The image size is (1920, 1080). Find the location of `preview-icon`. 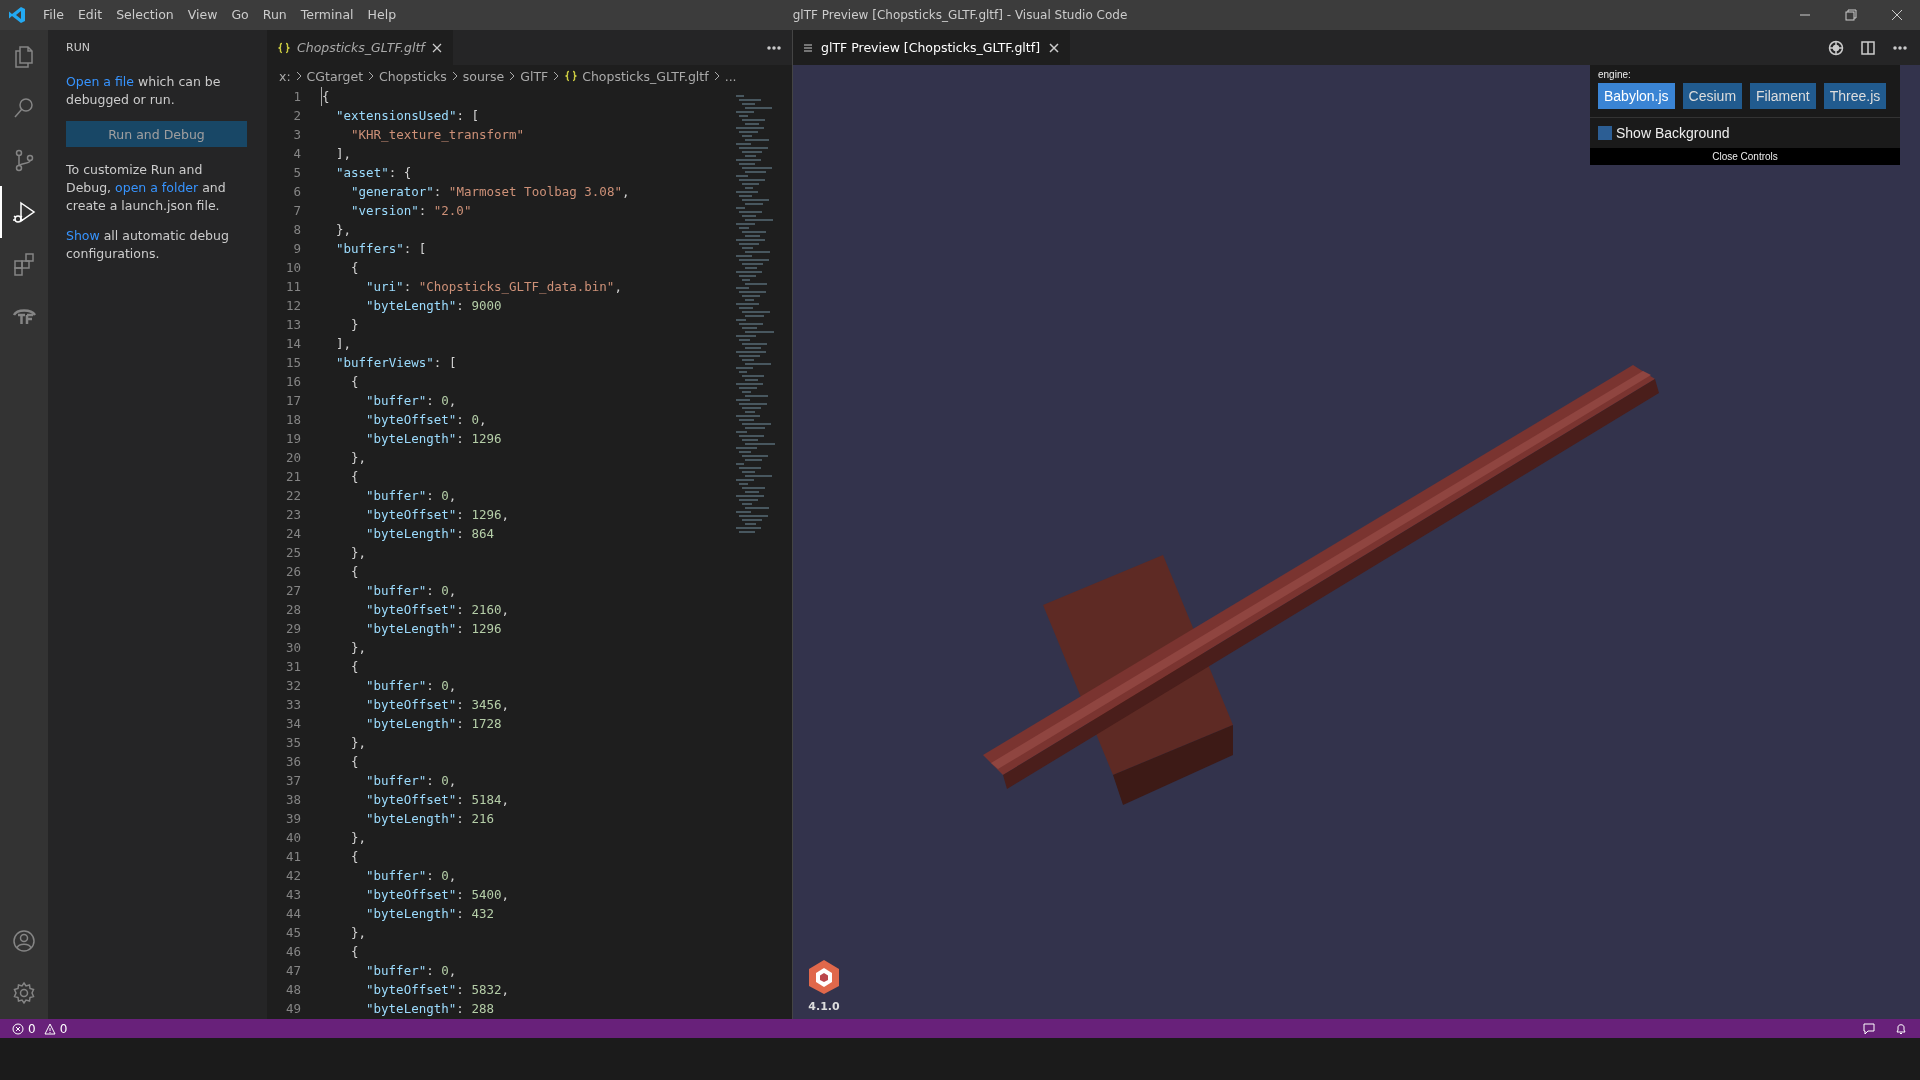

preview-icon is located at coordinates (808, 47).